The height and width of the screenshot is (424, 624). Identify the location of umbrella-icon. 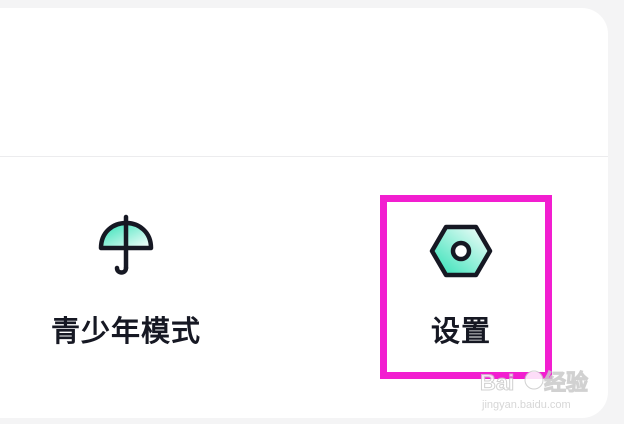
(126, 244).